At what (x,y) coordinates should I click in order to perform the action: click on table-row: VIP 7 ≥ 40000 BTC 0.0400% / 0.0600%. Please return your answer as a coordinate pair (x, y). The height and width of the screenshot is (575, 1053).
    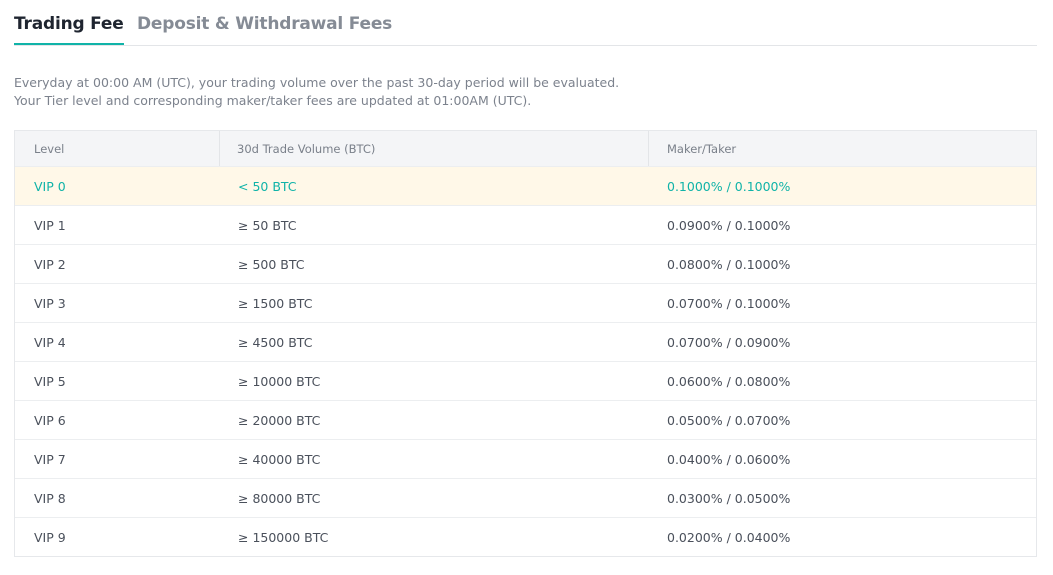
    Looking at the image, I should click on (525, 458).